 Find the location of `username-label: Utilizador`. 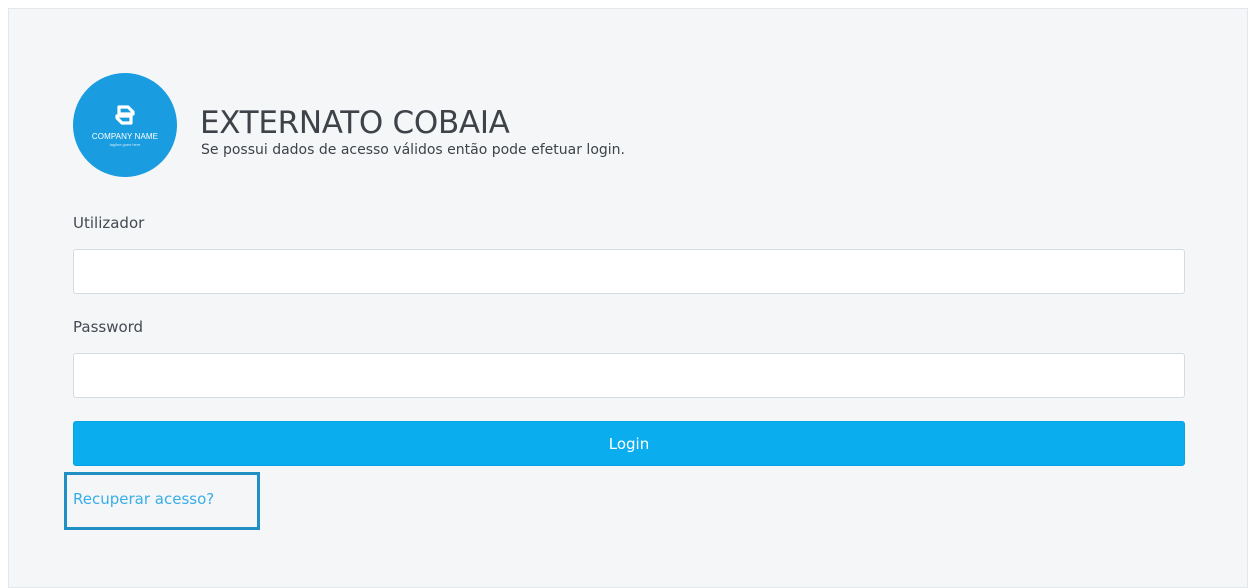

username-label: Utilizador is located at coordinates (109, 223).